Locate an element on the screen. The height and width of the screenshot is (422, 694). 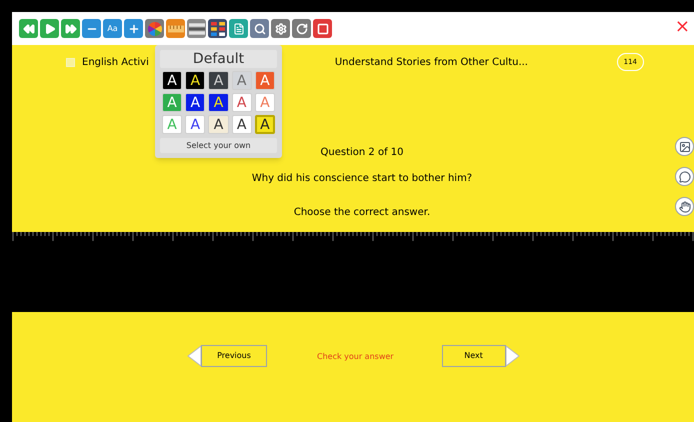
stop-icon is located at coordinates (322, 28).